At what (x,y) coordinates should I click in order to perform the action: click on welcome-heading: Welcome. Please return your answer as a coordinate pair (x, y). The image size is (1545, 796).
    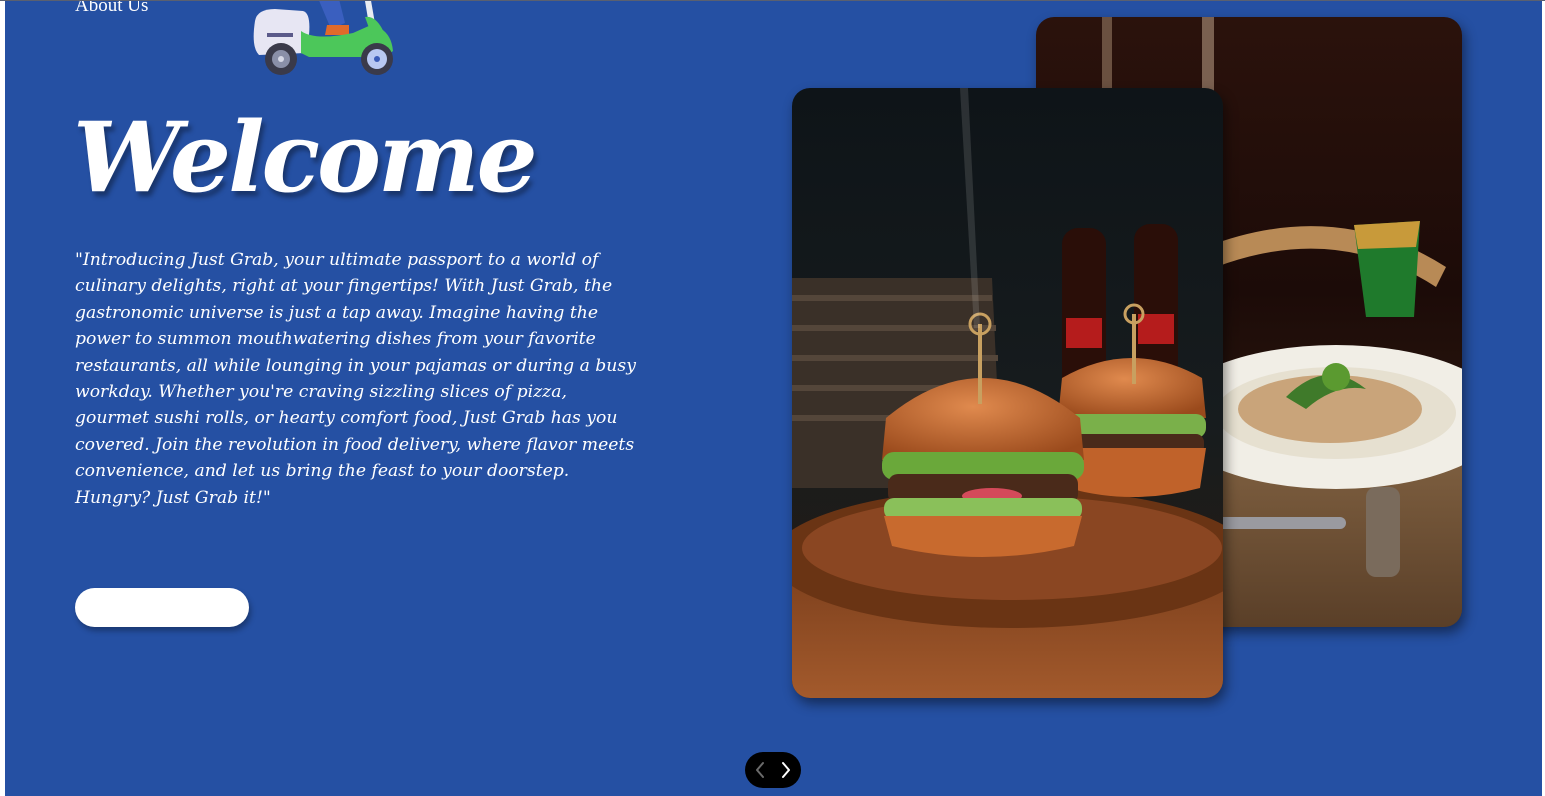
    Looking at the image, I should click on (305, 157).